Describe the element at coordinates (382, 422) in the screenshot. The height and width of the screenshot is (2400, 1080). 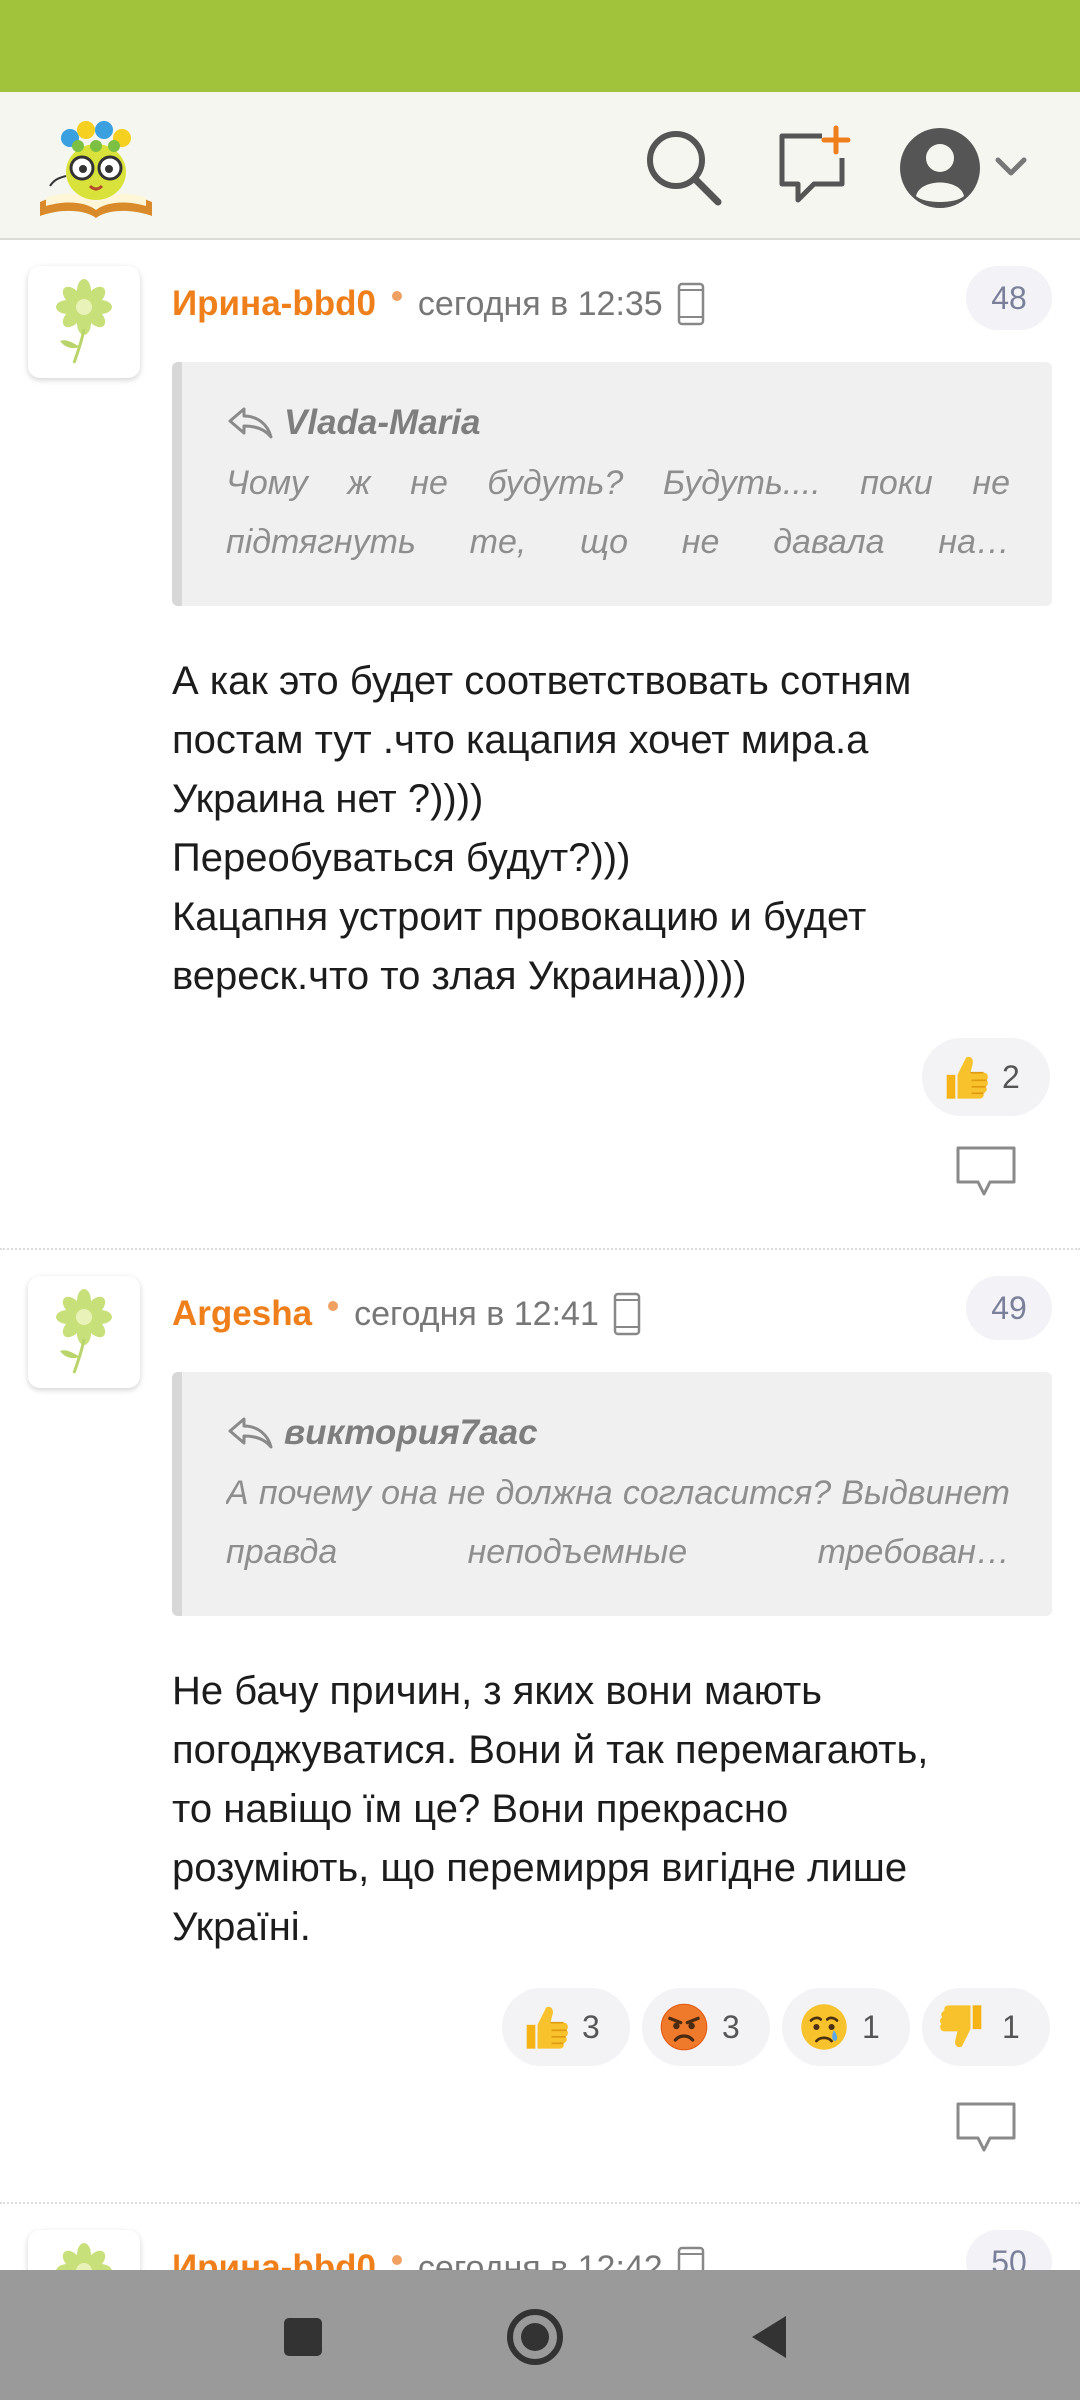
I see `quote-author: Vlada-Maria` at that location.